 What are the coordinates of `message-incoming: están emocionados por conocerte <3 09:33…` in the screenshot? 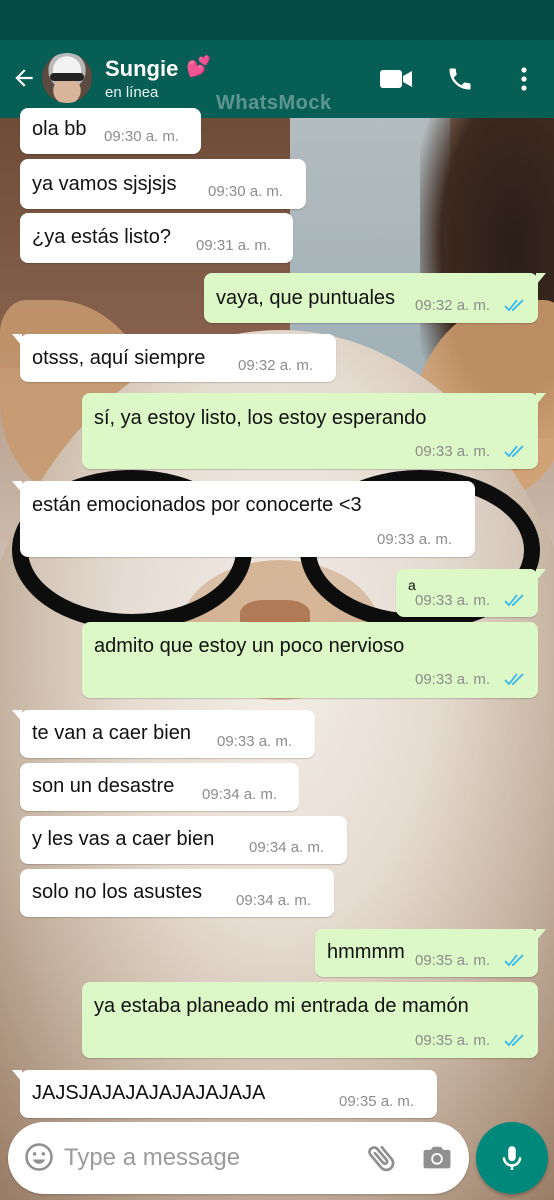 It's located at (243, 519).